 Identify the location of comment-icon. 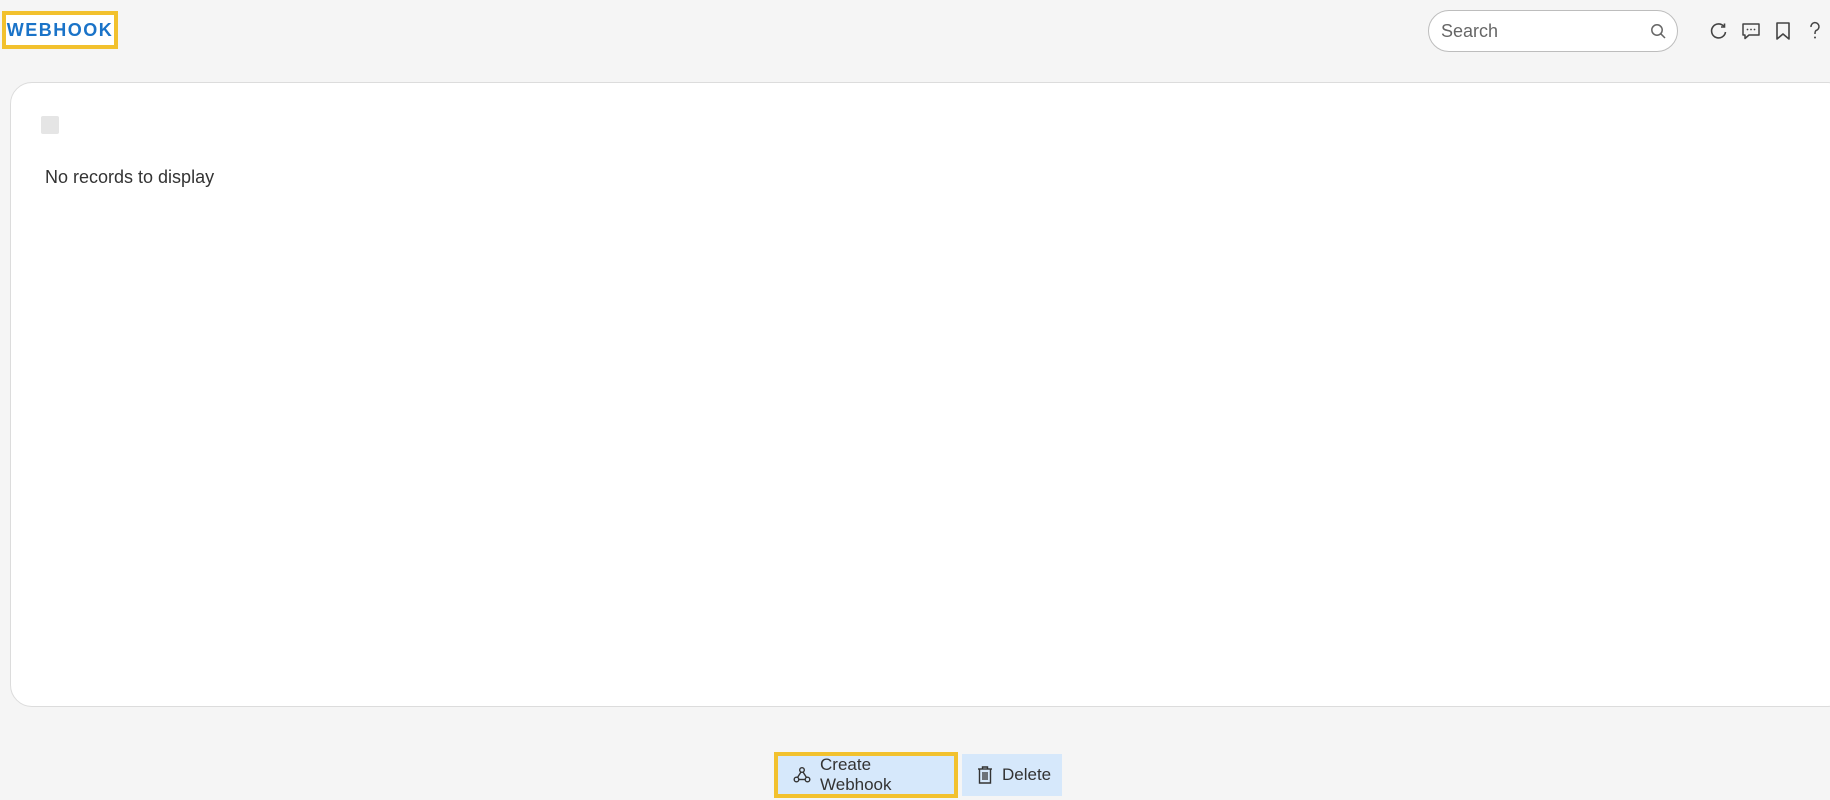
(1751, 31).